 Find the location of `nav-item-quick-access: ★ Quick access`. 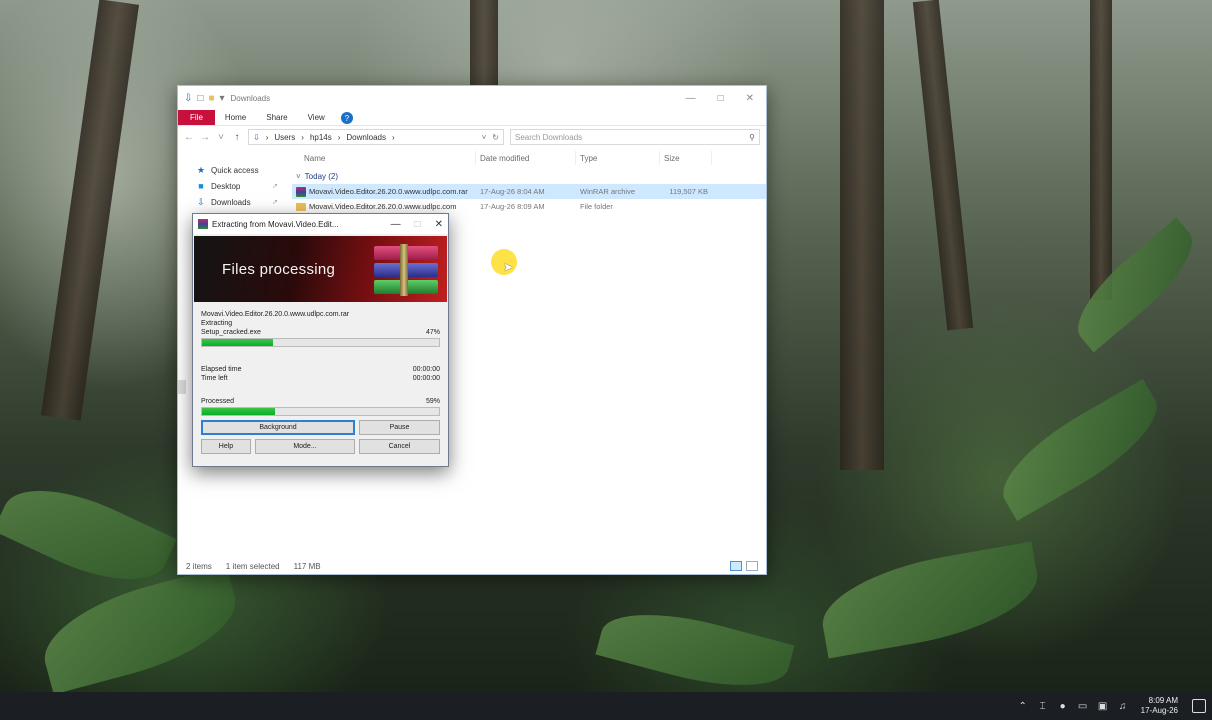

nav-item-quick-access: ★ Quick access is located at coordinates (235, 170).